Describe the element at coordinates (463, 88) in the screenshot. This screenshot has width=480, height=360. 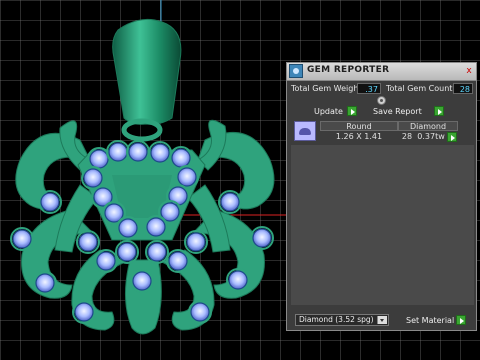
I see `total-gem-count-value: 28` at that location.